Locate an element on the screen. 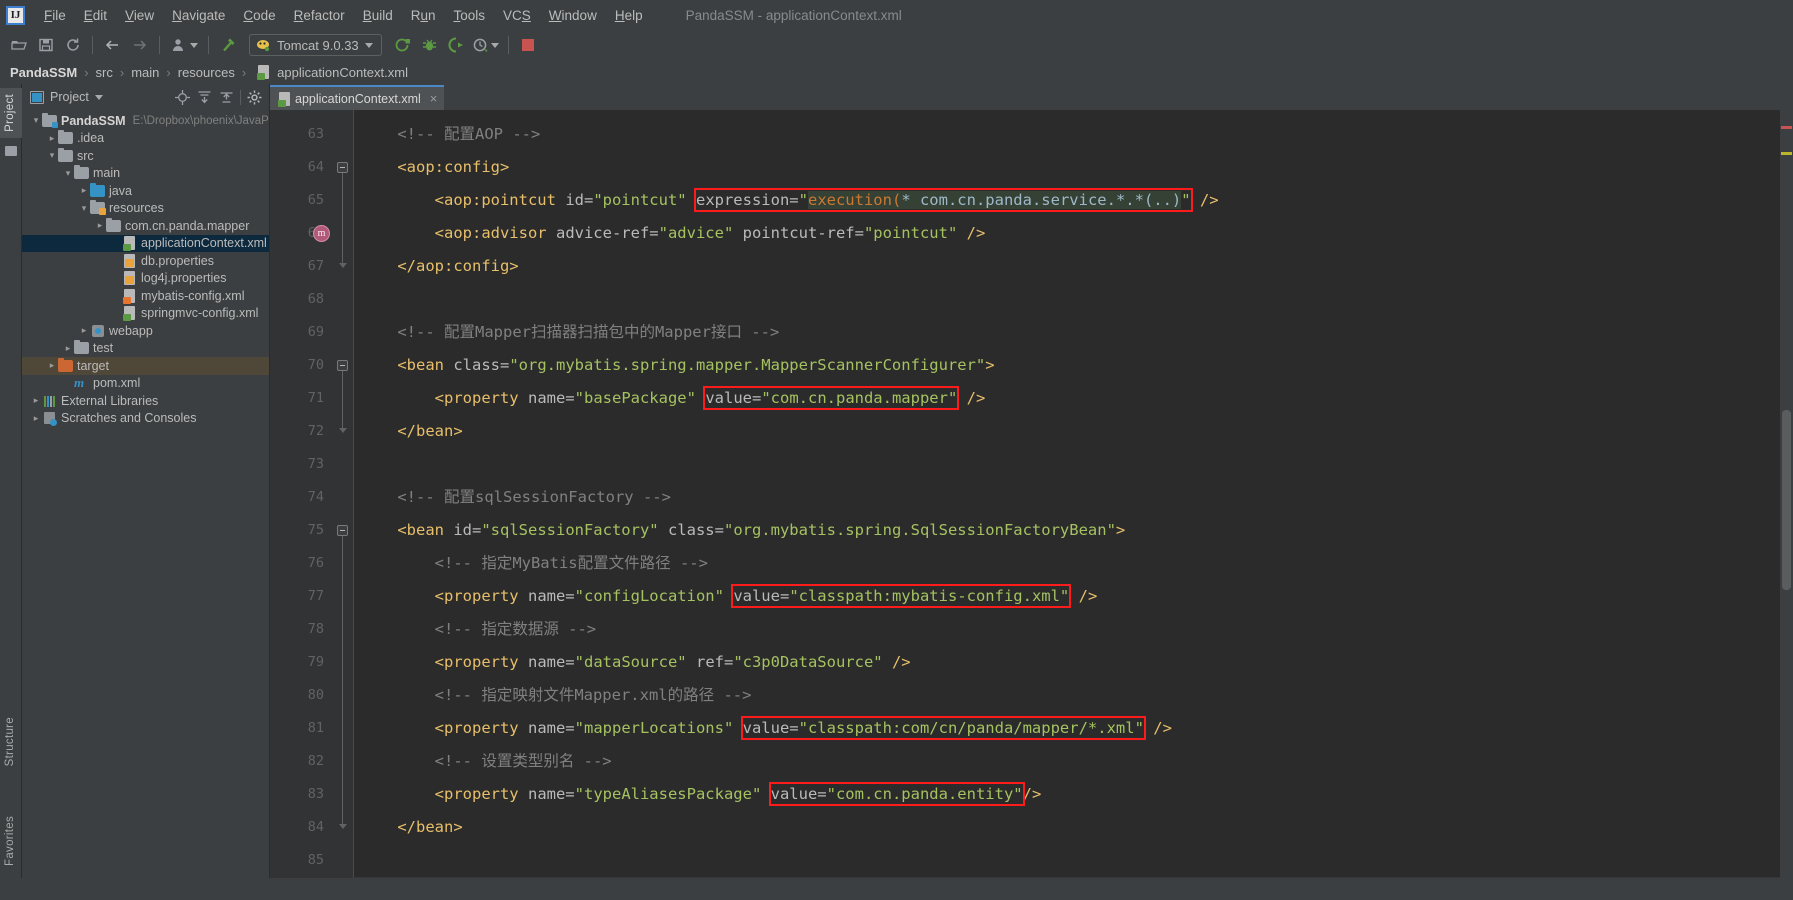 The width and height of the screenshot is (1793, 900). tree-node--idea: ▸ .idea is located at coordinates (145, 139).